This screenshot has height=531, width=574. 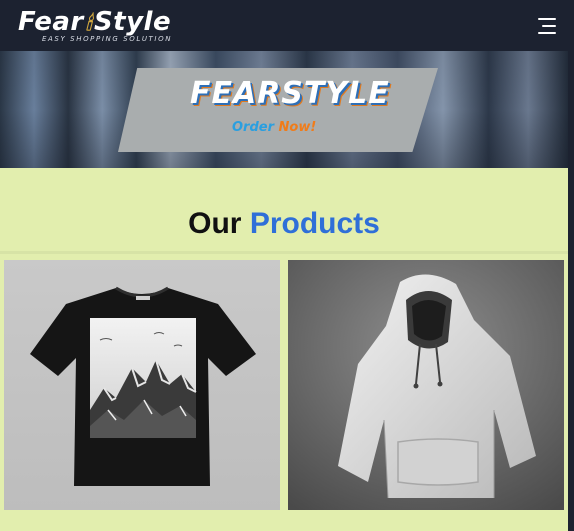 I want to click on order-now-button: Order Now!, so click(x=274, y=127).